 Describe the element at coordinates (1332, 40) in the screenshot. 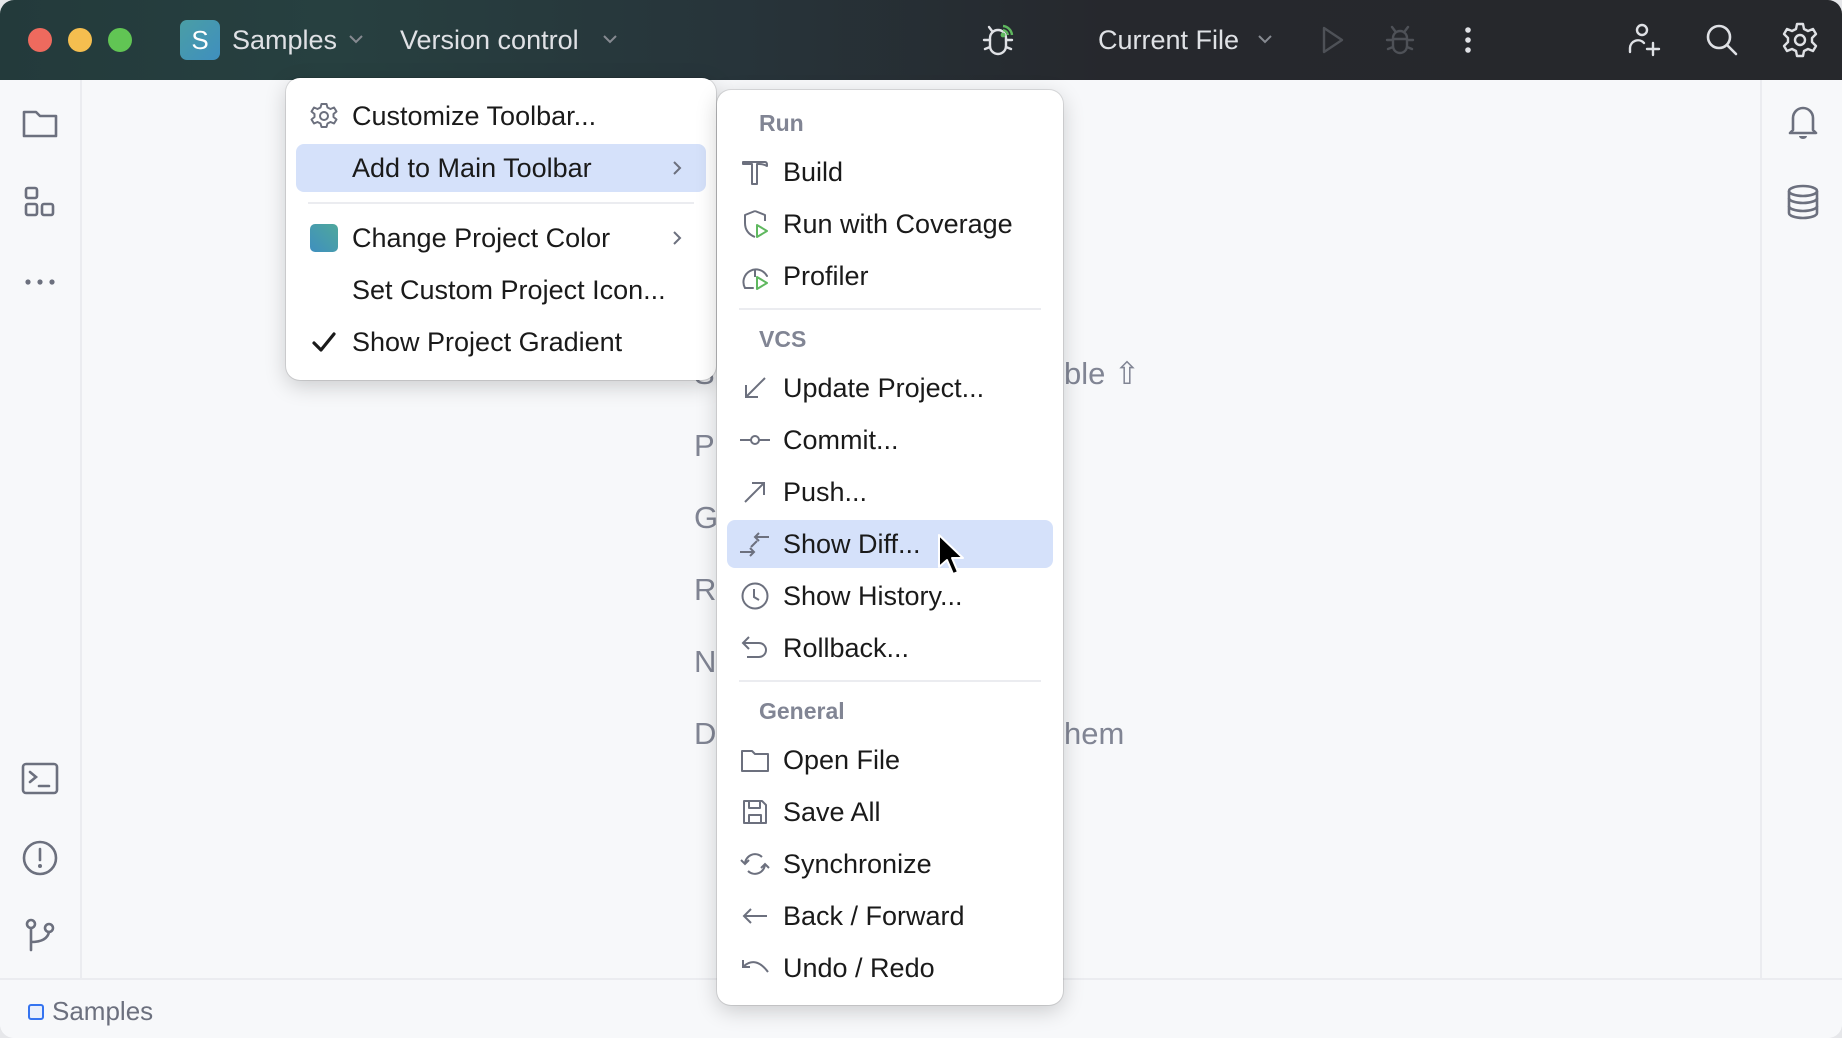

I see `run-icon` at that location.